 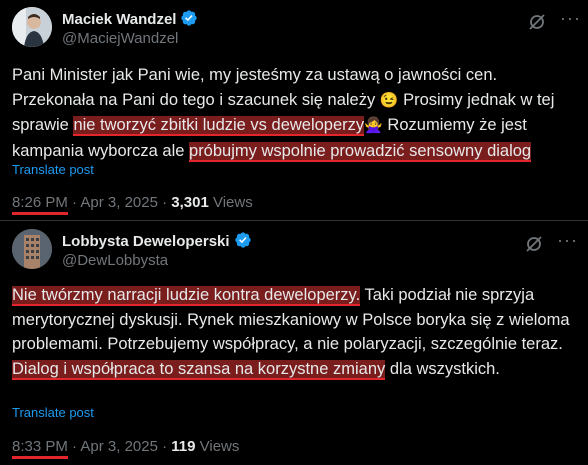 What do you see at coordinates (183, 446) in the screenshot?
I see `views-count: 119` at bounding box center [183, 446].